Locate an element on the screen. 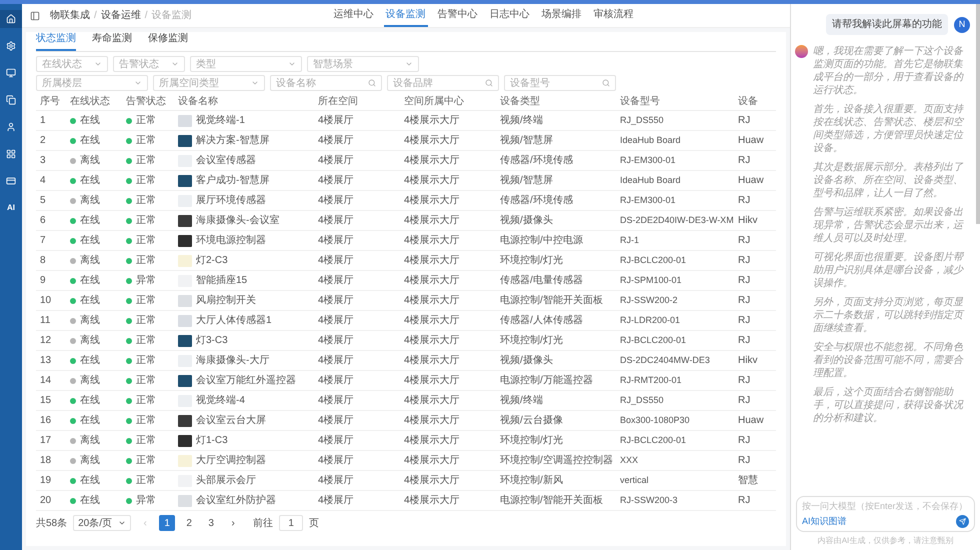  column-header: 设备名称 is located at coordinates (198, 102).